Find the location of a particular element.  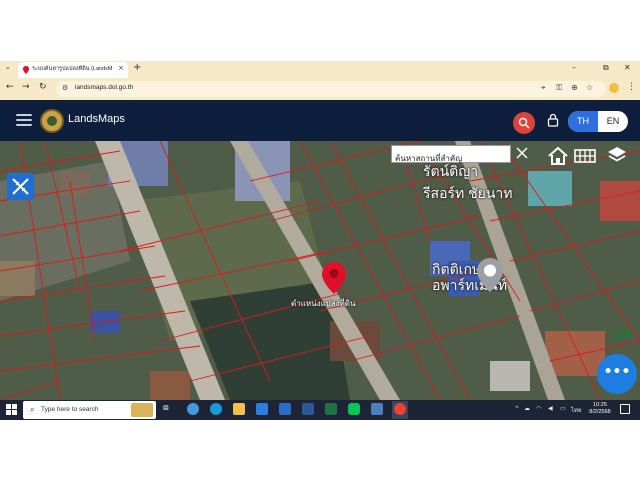

bookmark-star-icon: ☆ is located at coordinates (589, 87).